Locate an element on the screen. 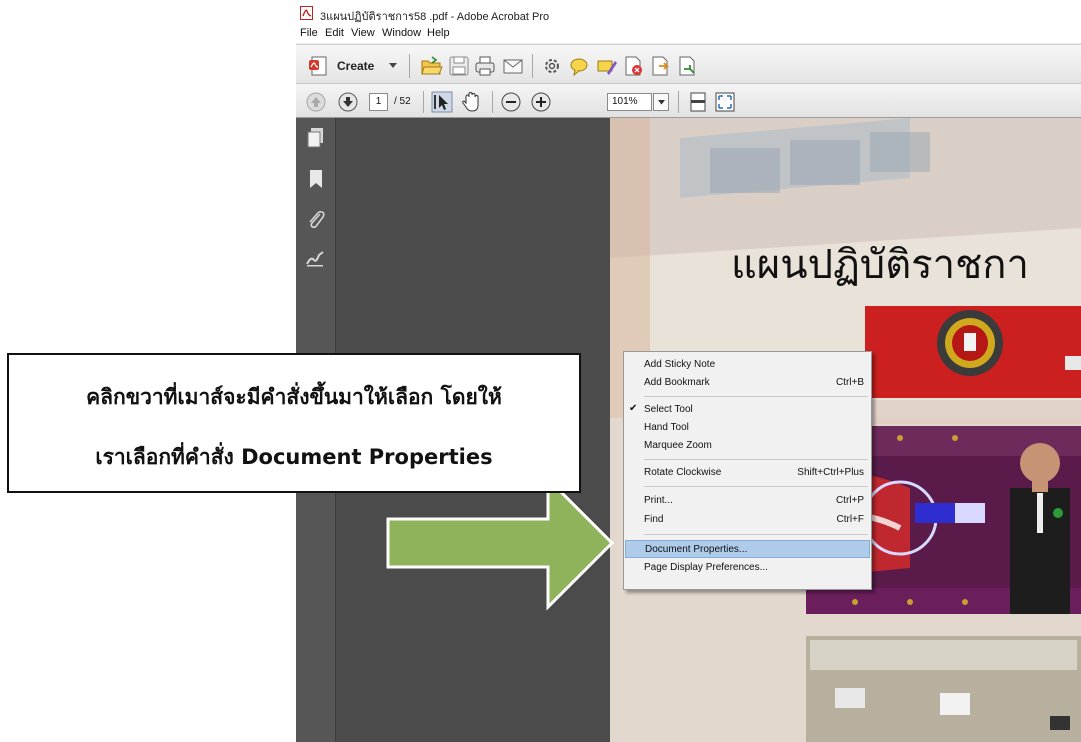 The image size is (1081, 742). page-number-input: 1 is located at coordinates (378, 102).